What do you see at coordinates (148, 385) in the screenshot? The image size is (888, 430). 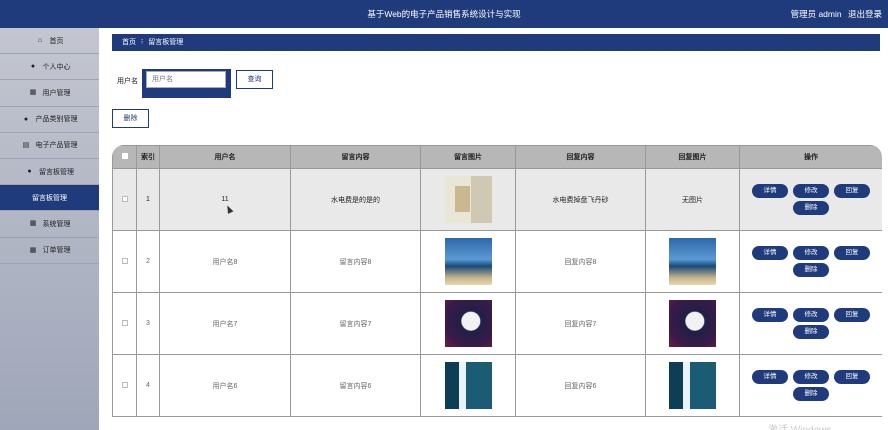 I see `cell-index: 4` at bounding box center [148, 385].